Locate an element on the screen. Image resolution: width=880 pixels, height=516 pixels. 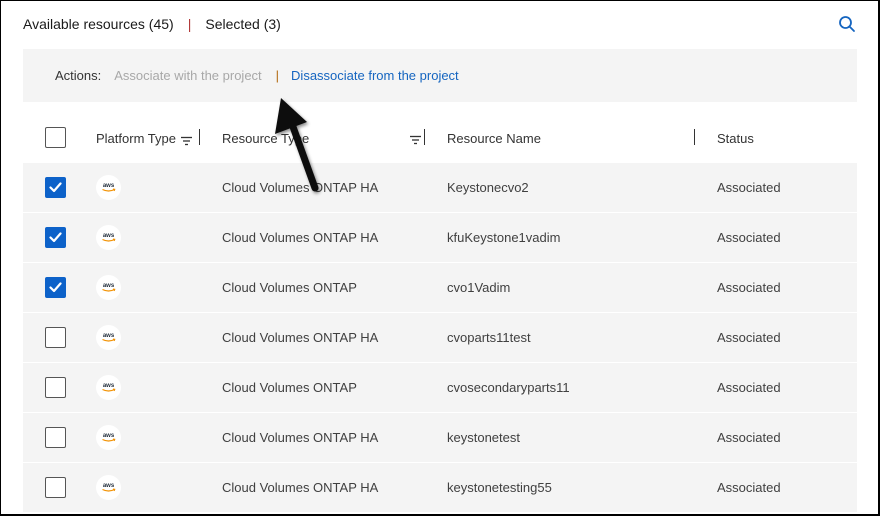
column-header-platform-type: Platform Type is located at coordinates (144, 138).